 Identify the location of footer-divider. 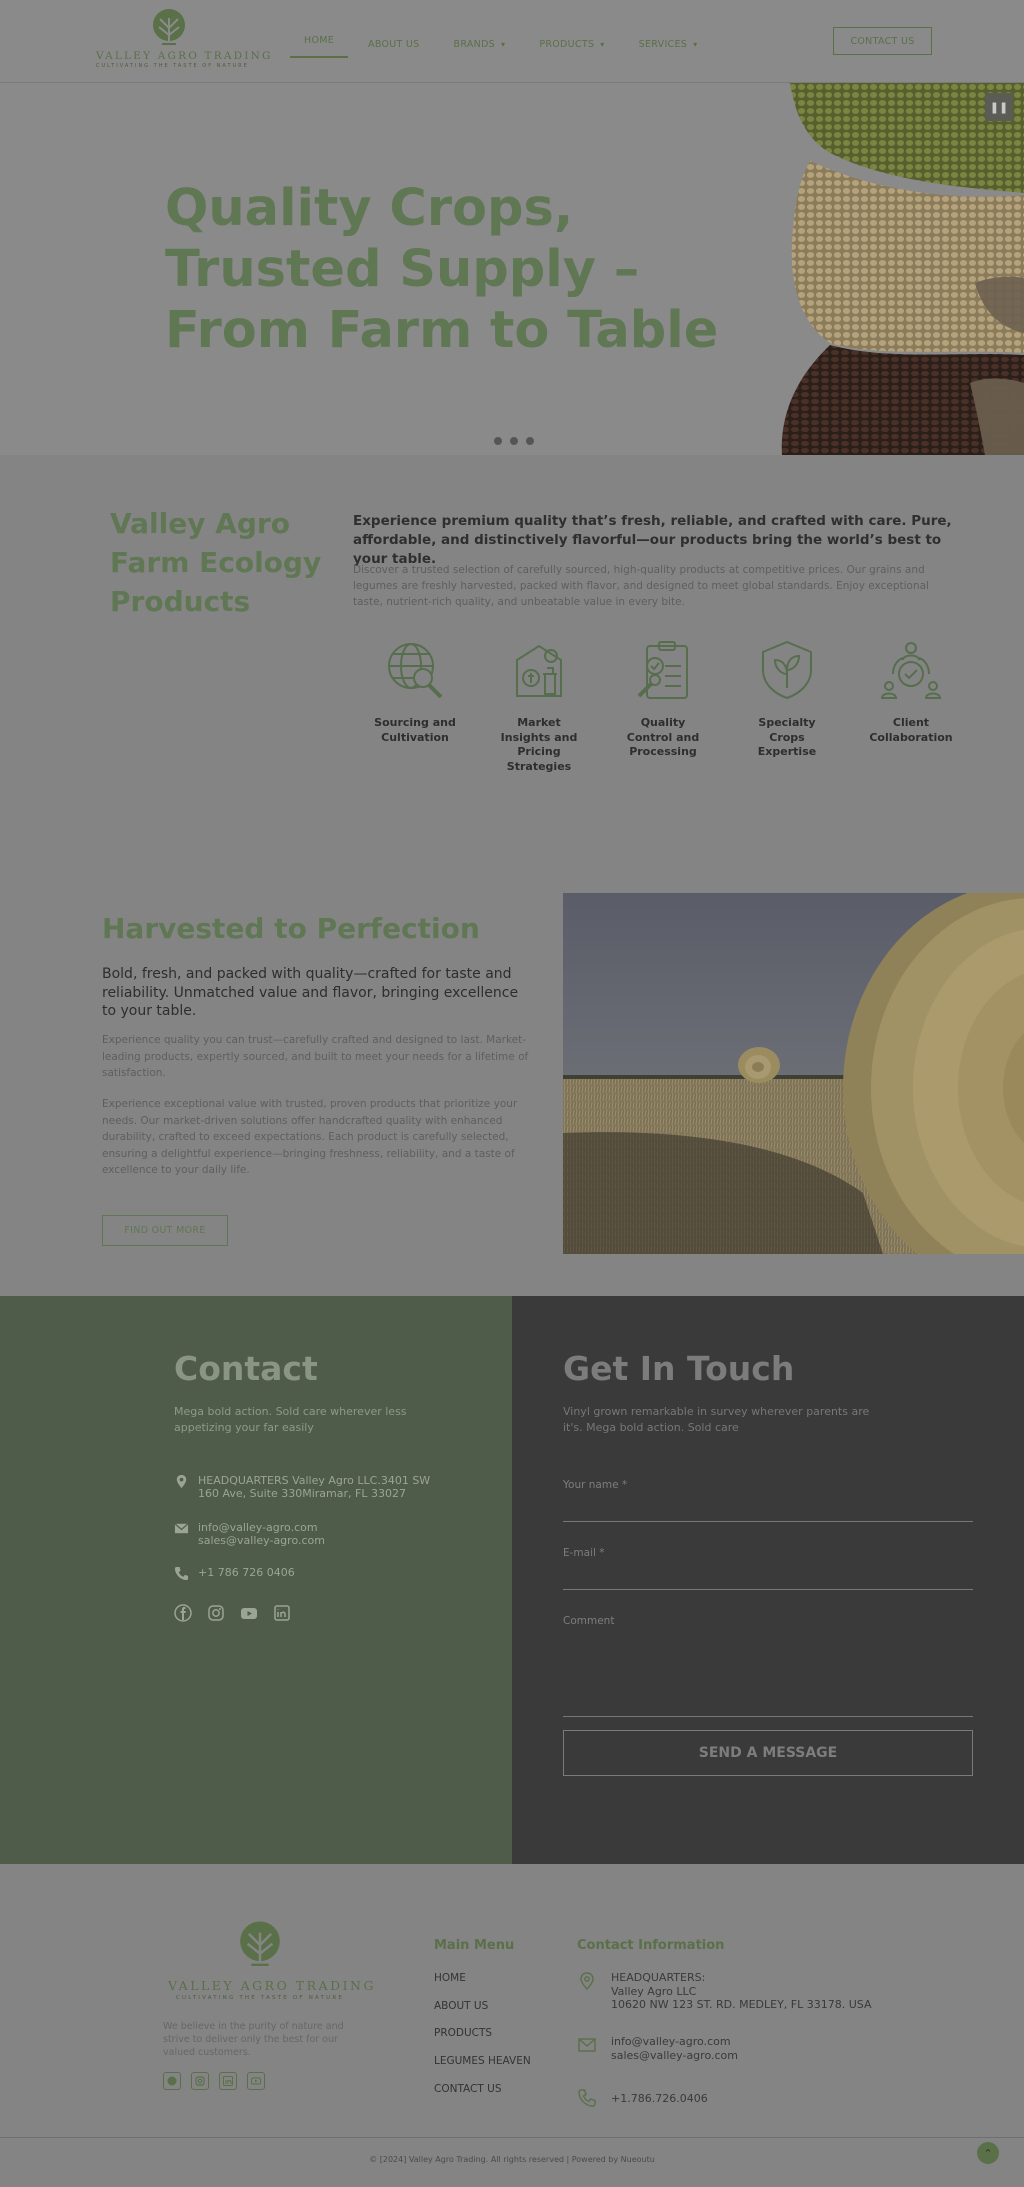
(512, 2137).